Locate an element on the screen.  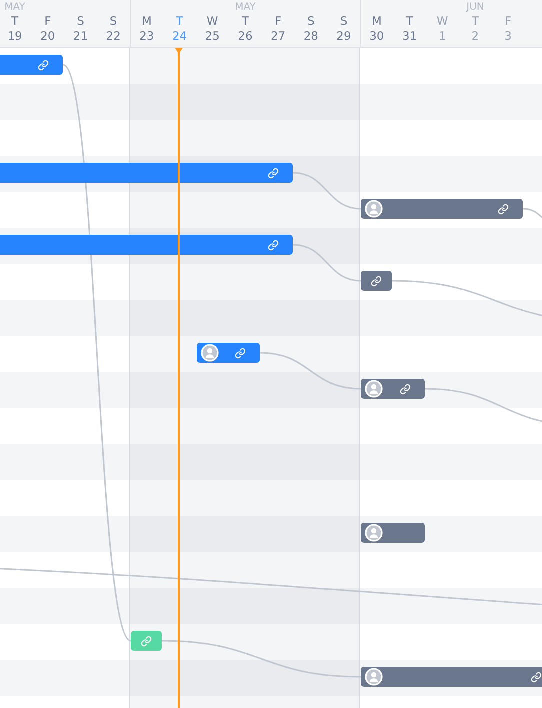
date-label: 29 is located at coordinates (344, 36).